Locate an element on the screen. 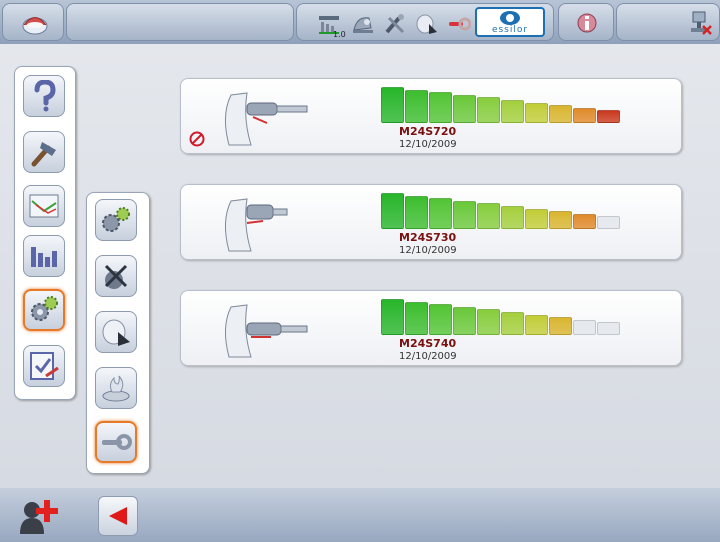 Image resolution: width=720 pixels, height=542 pixels. essilor-logo: essilor is located at coordinates (510, 22).